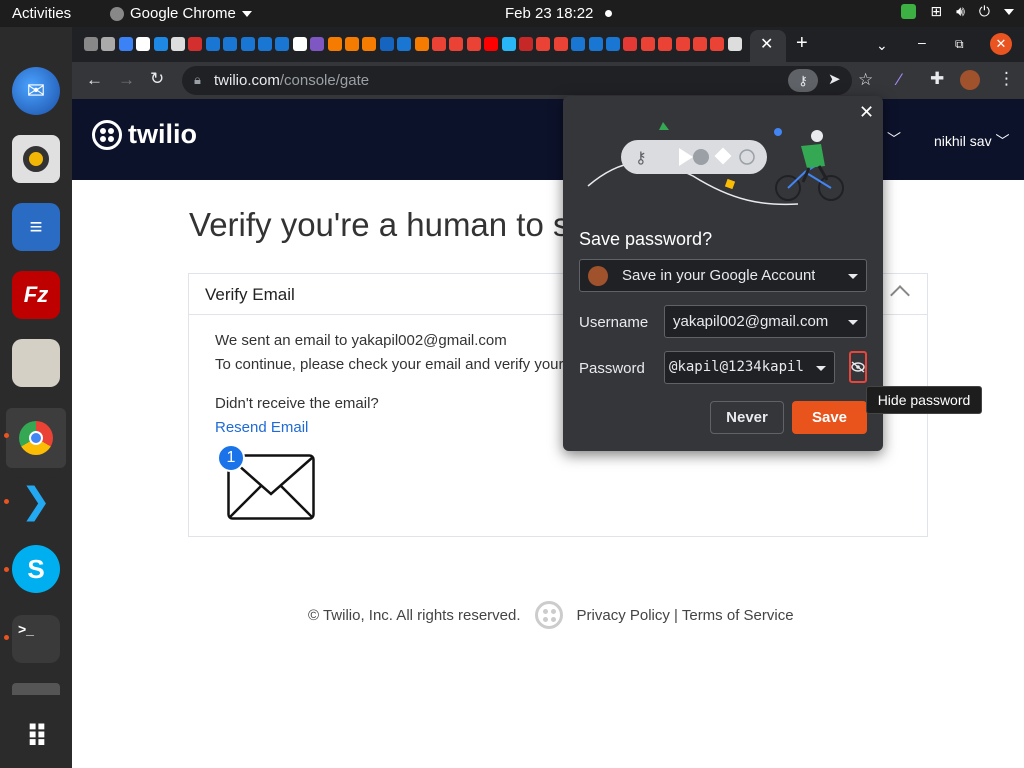 This screenshot has width=1024, height=768. Describe the element at coordinates (963, 141) in the screenshot. I see `user-name: nikhil sav` at that location.